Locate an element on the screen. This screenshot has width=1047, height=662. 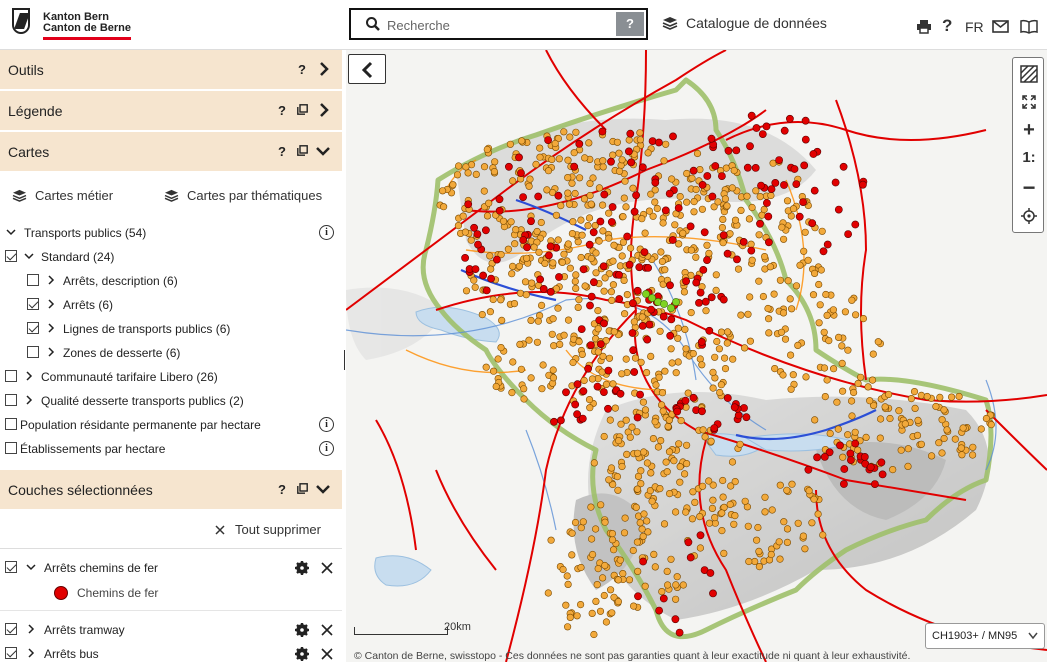
book-icon is located at coordinates (1029, 26).